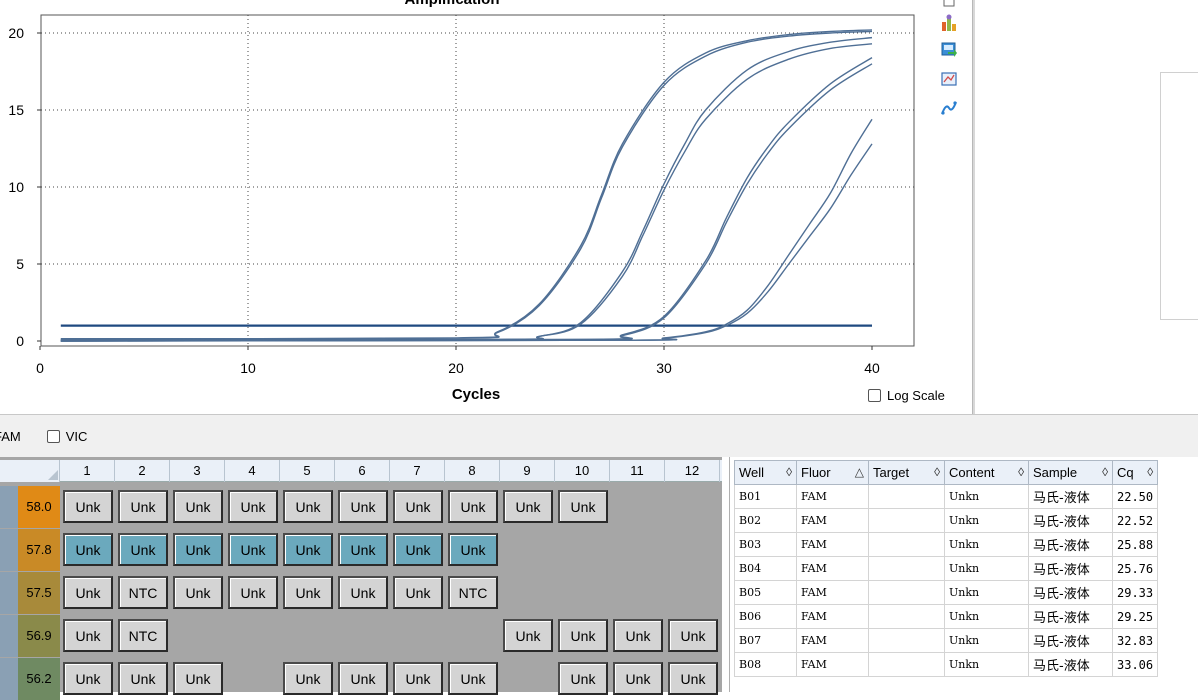 This screenshot has width=1198, height=700. Describe the element at coordinates (417, 471) in the screenshot. I see `plate-column-7: 7` at that location.